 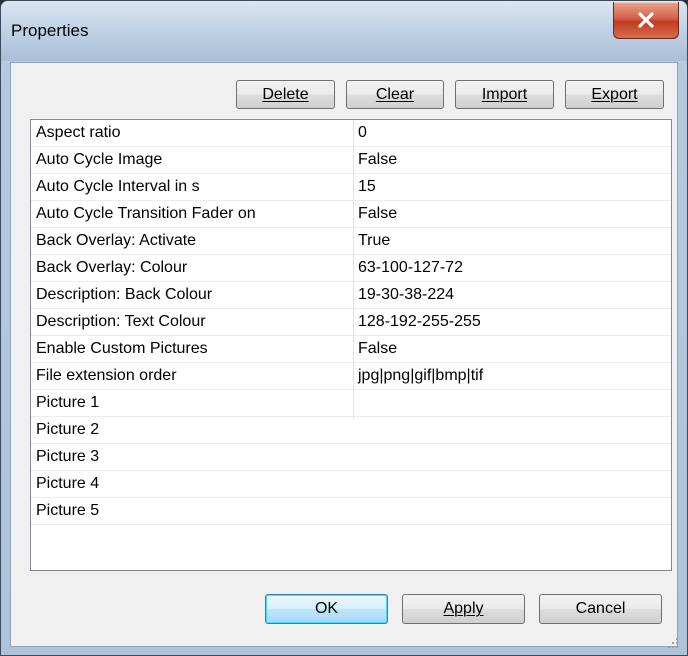 What do you see at coordinates (419, 322) in the screenshot?
I see `property-value: 128-192-255-255` at bounding box center [419, 322].